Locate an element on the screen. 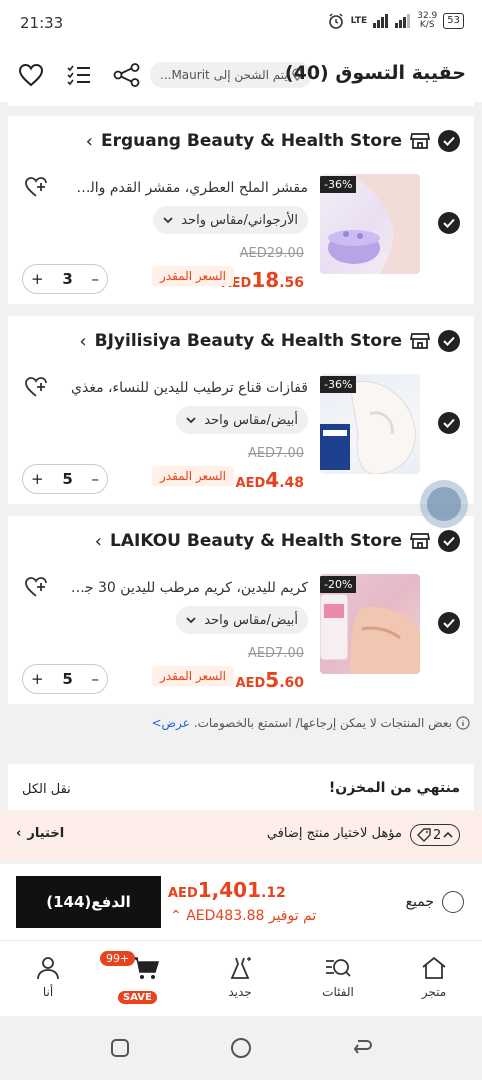 Image resolution: width=482 pixels, height=1080 pixels. share-icon is located at coordinates (127, 75).